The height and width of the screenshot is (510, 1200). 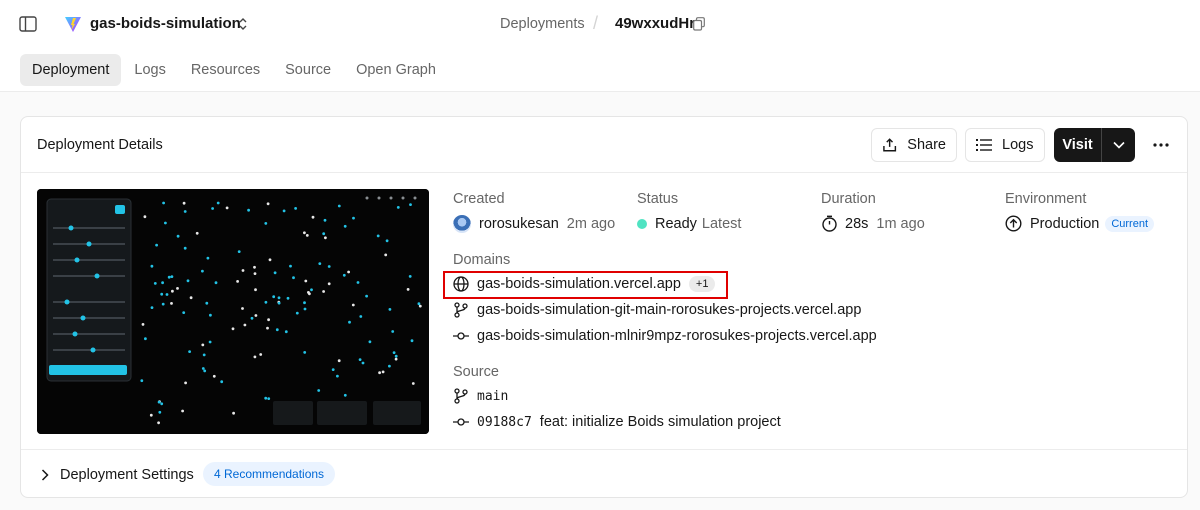 What do you see at coordinates (269, 474) in the screenshot?
I see `recommendations-badge: 4 Recommendations` at bounding box center [269, 474].